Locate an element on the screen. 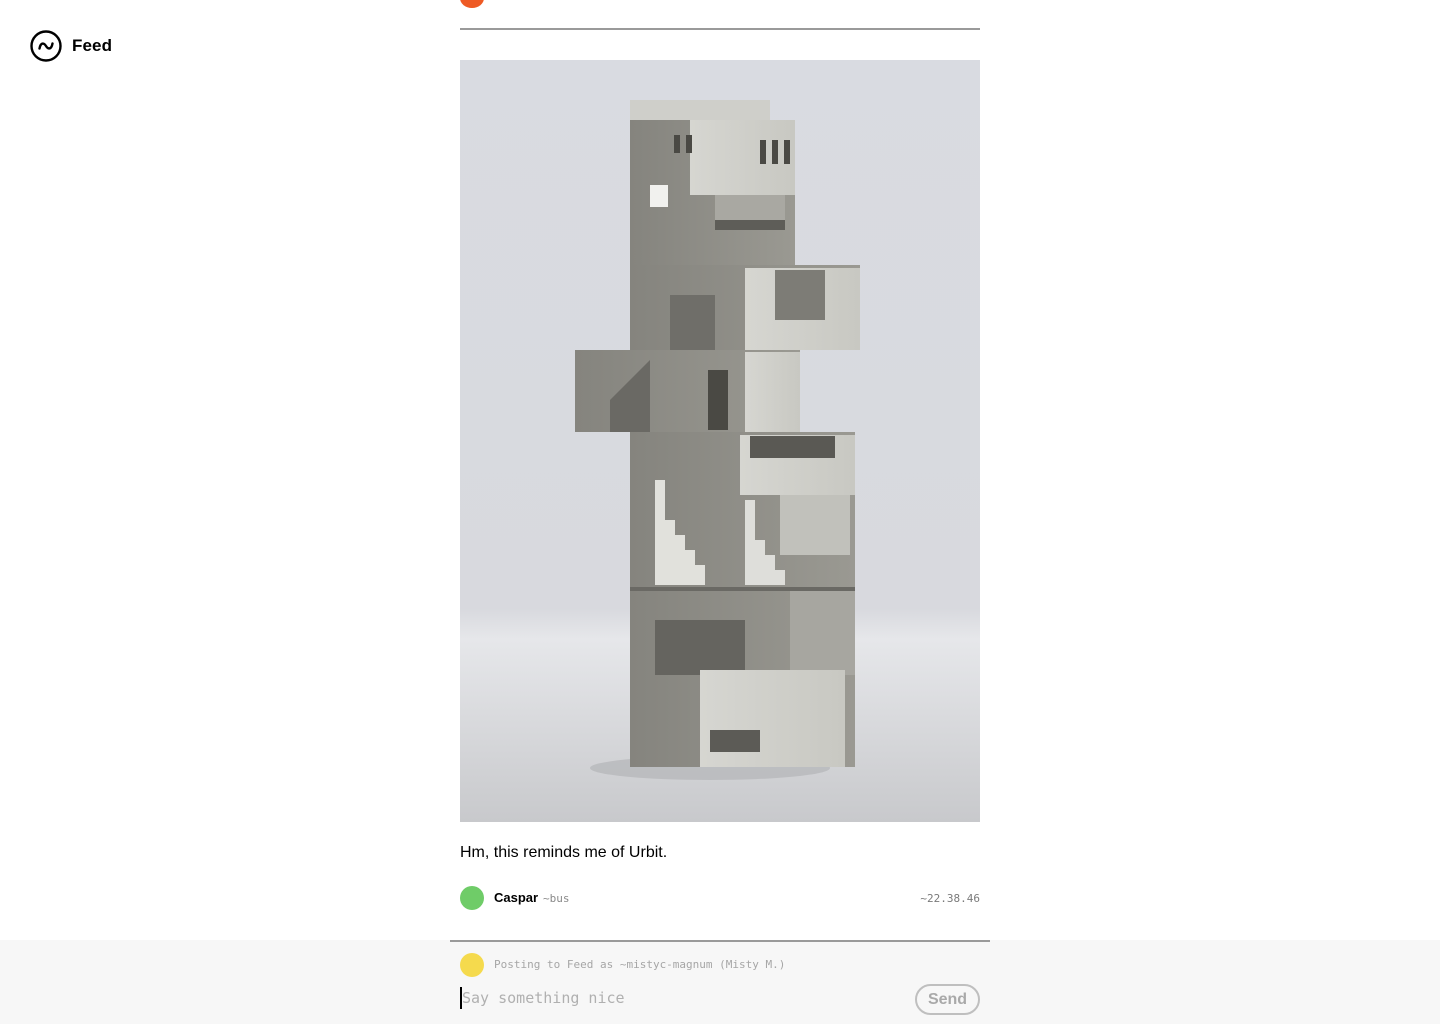  post-meta: Caspar ~bus ~22.38.46 is located at coordinates (720, 898).